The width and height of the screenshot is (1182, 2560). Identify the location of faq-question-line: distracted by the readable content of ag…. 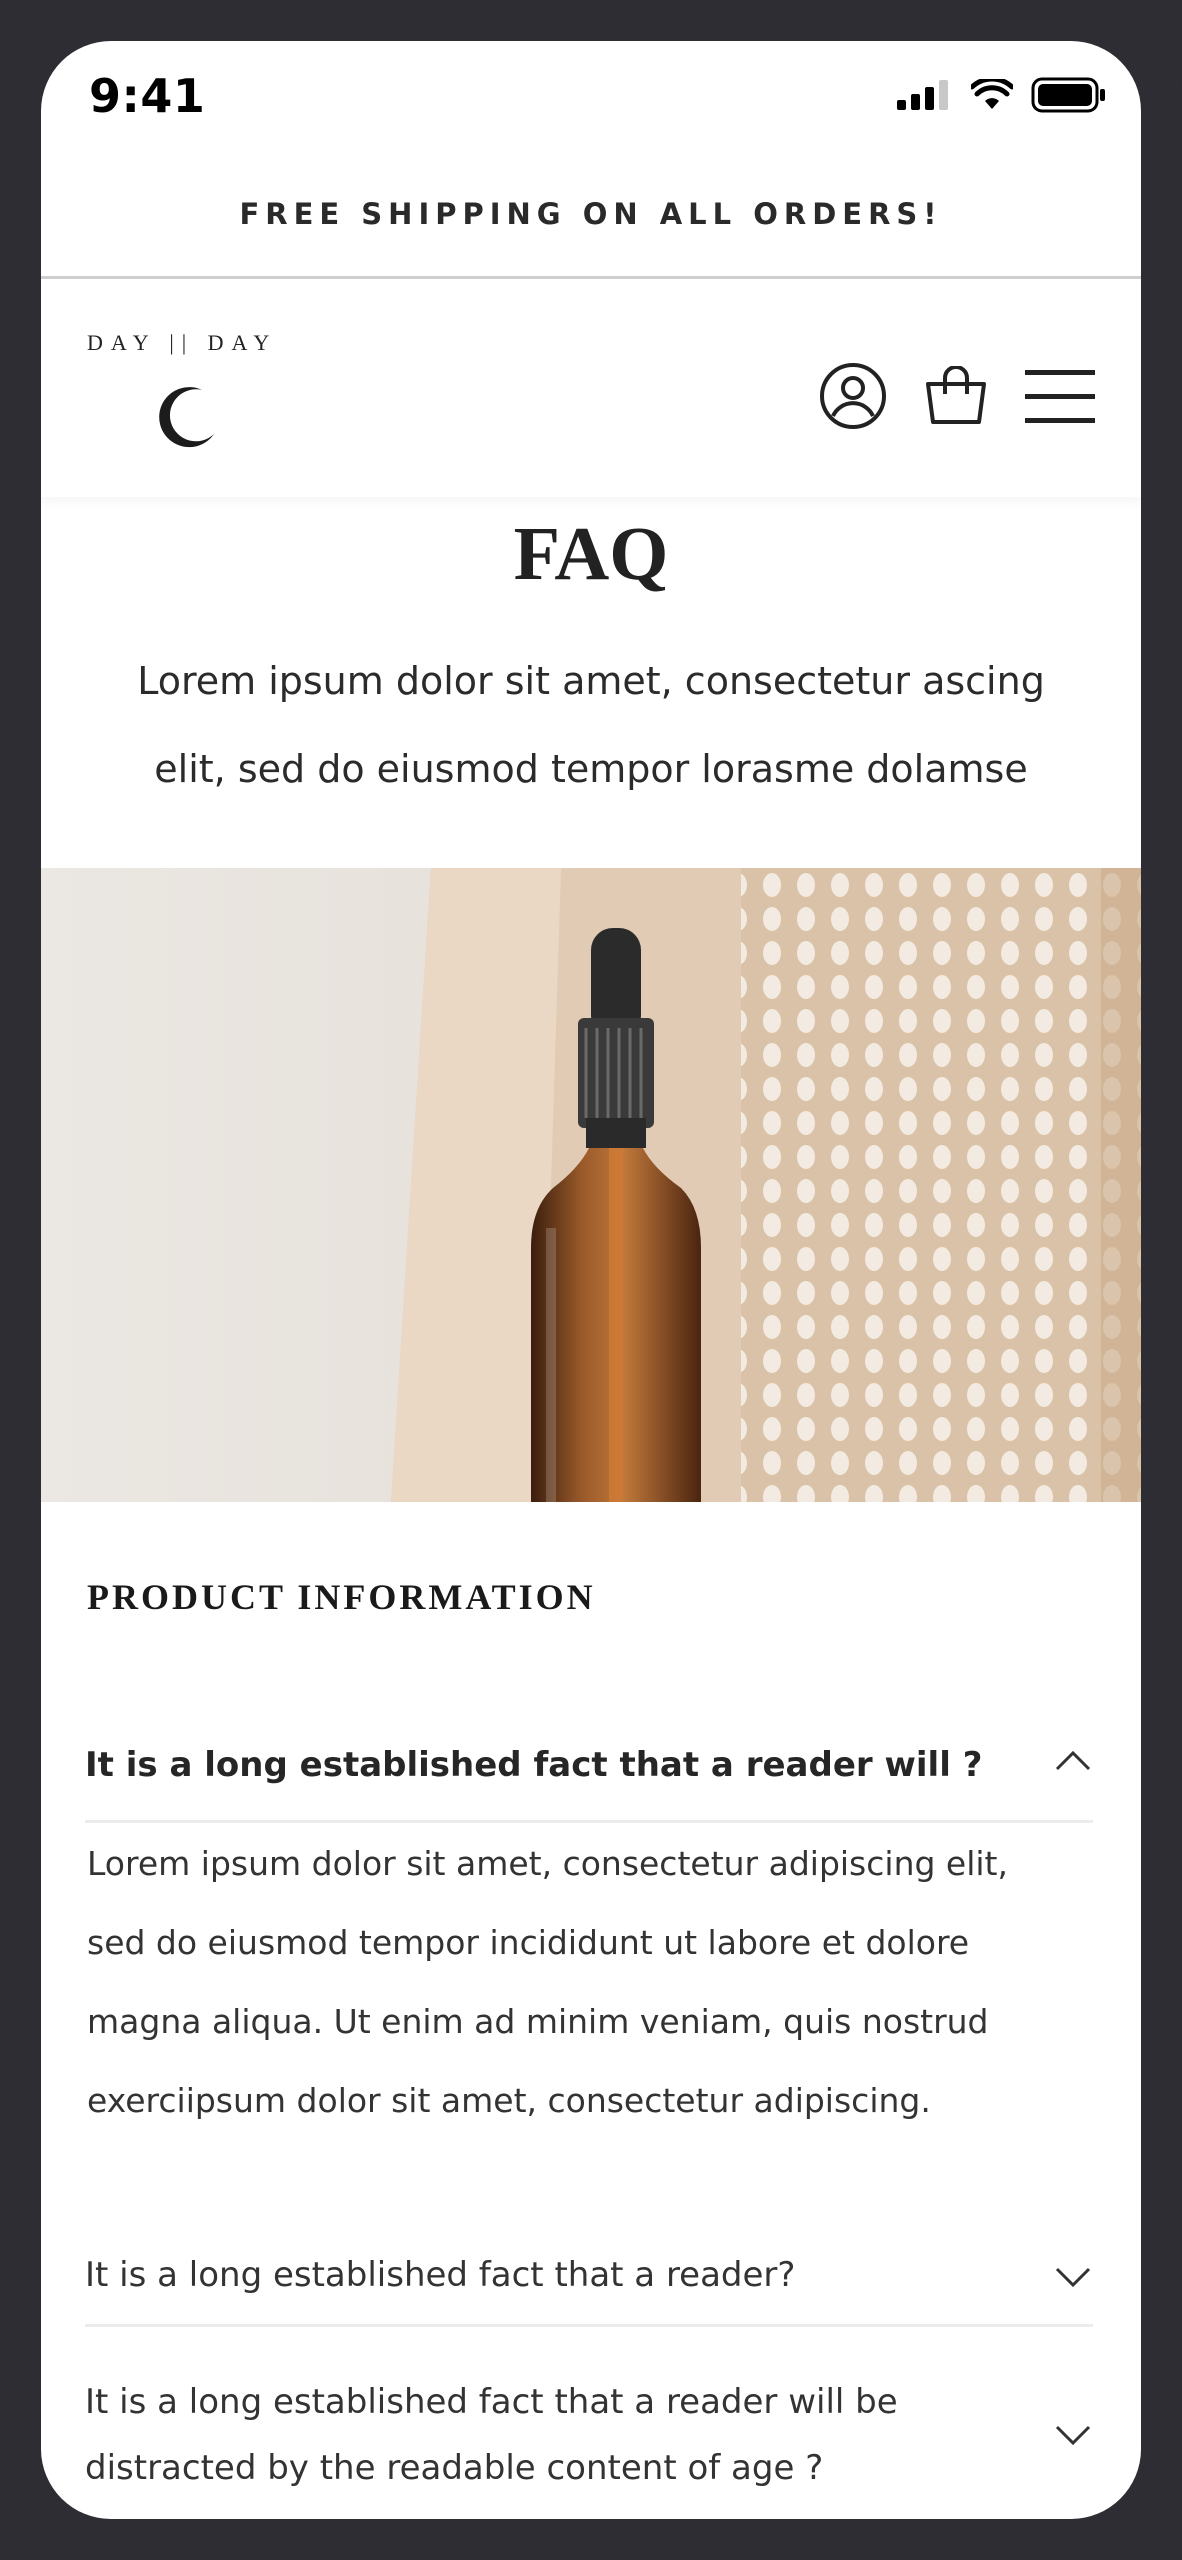
(454, 2468).